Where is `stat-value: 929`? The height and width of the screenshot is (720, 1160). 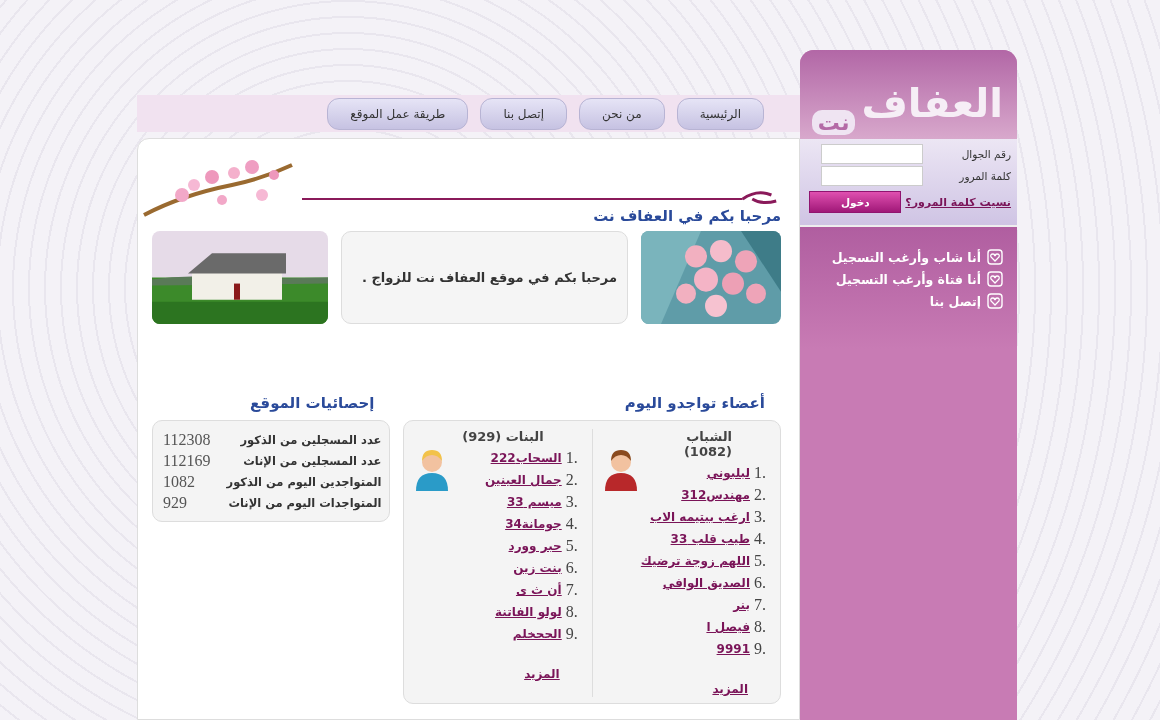 stat-value: 929 is located at coordinates (175, 502).